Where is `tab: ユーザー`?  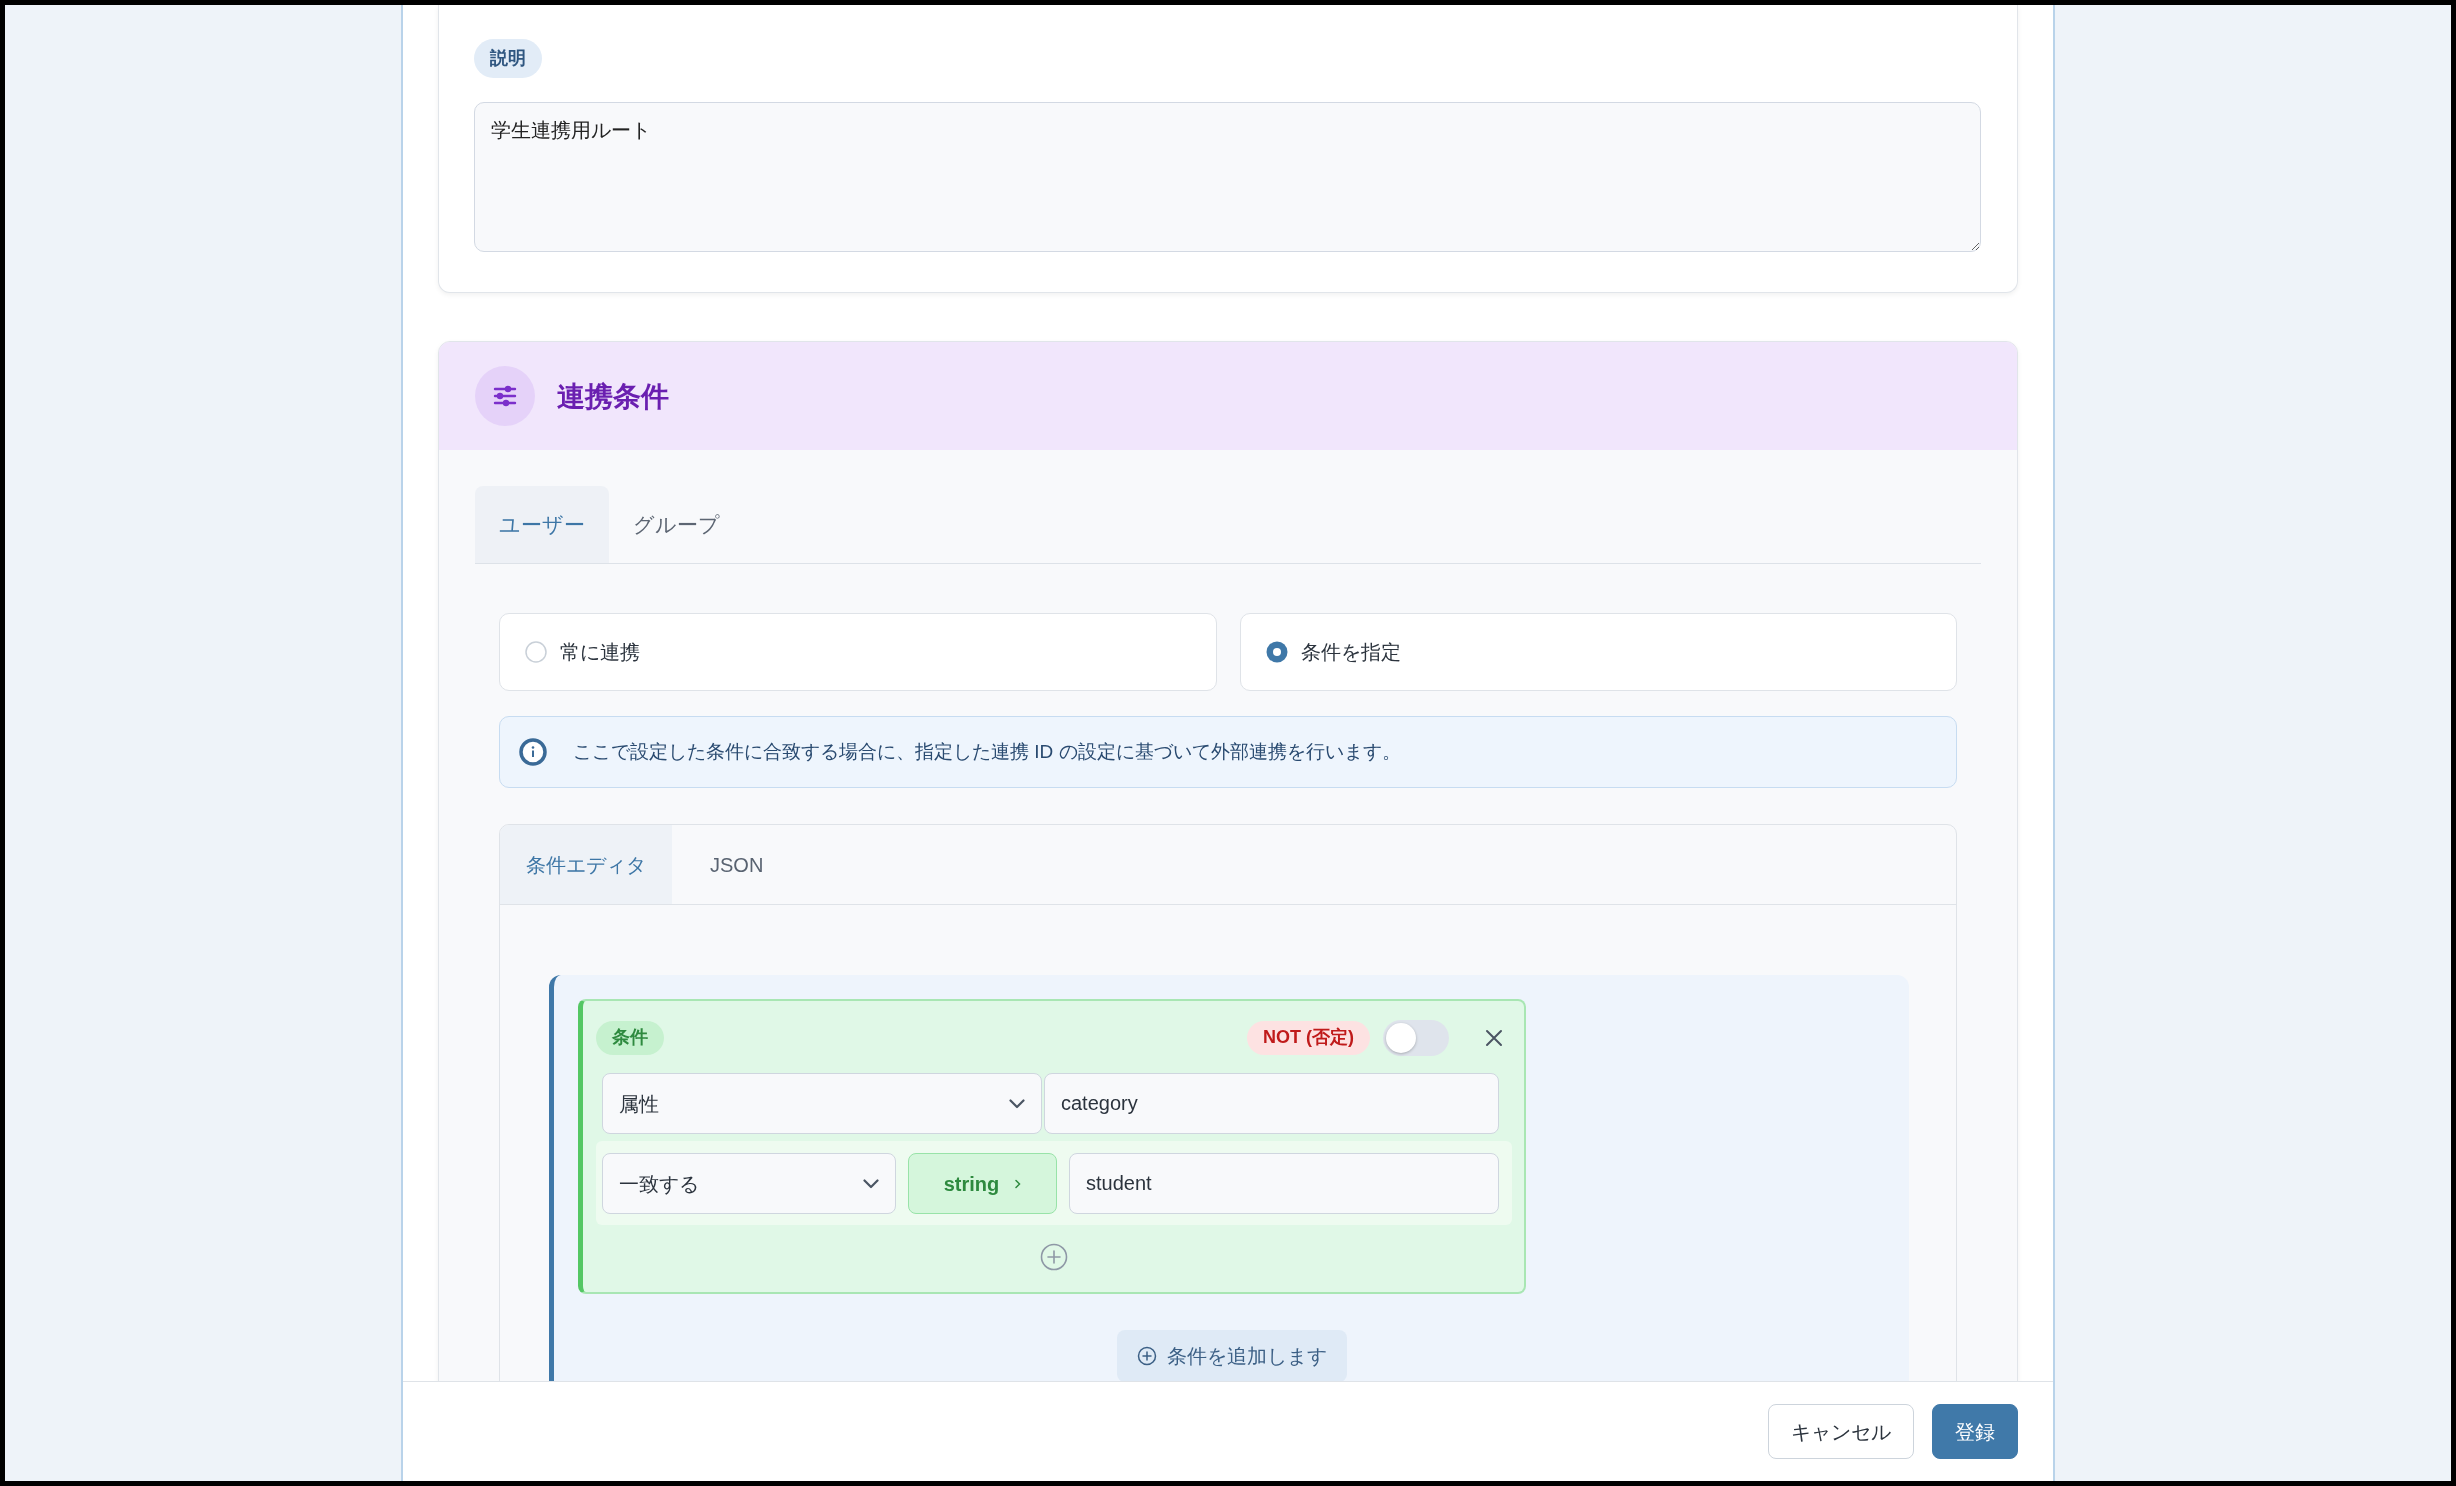 tab: ユーザー is located at coordinates (542, 525).